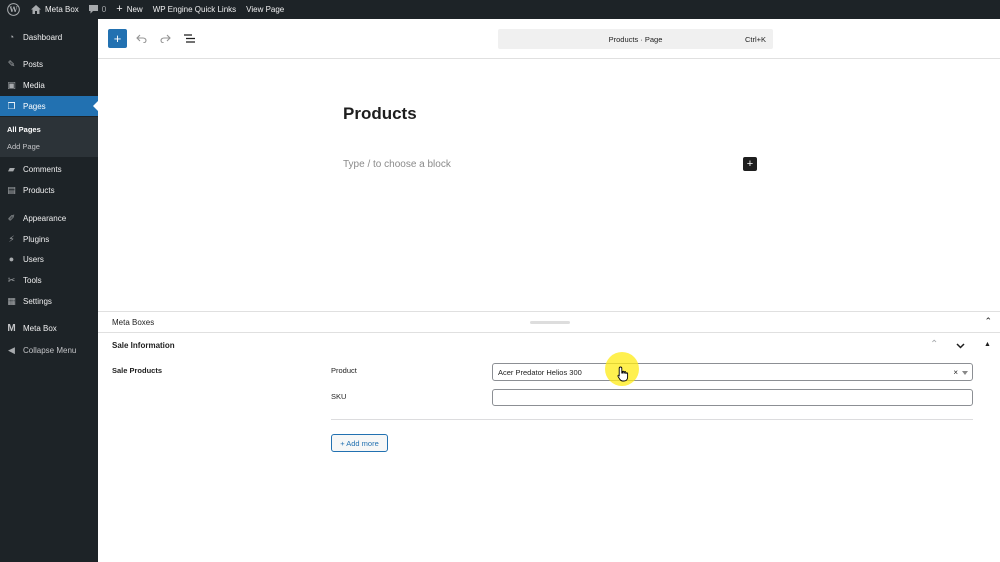  I want to click on product-field-label: Product, so click(344, 370).